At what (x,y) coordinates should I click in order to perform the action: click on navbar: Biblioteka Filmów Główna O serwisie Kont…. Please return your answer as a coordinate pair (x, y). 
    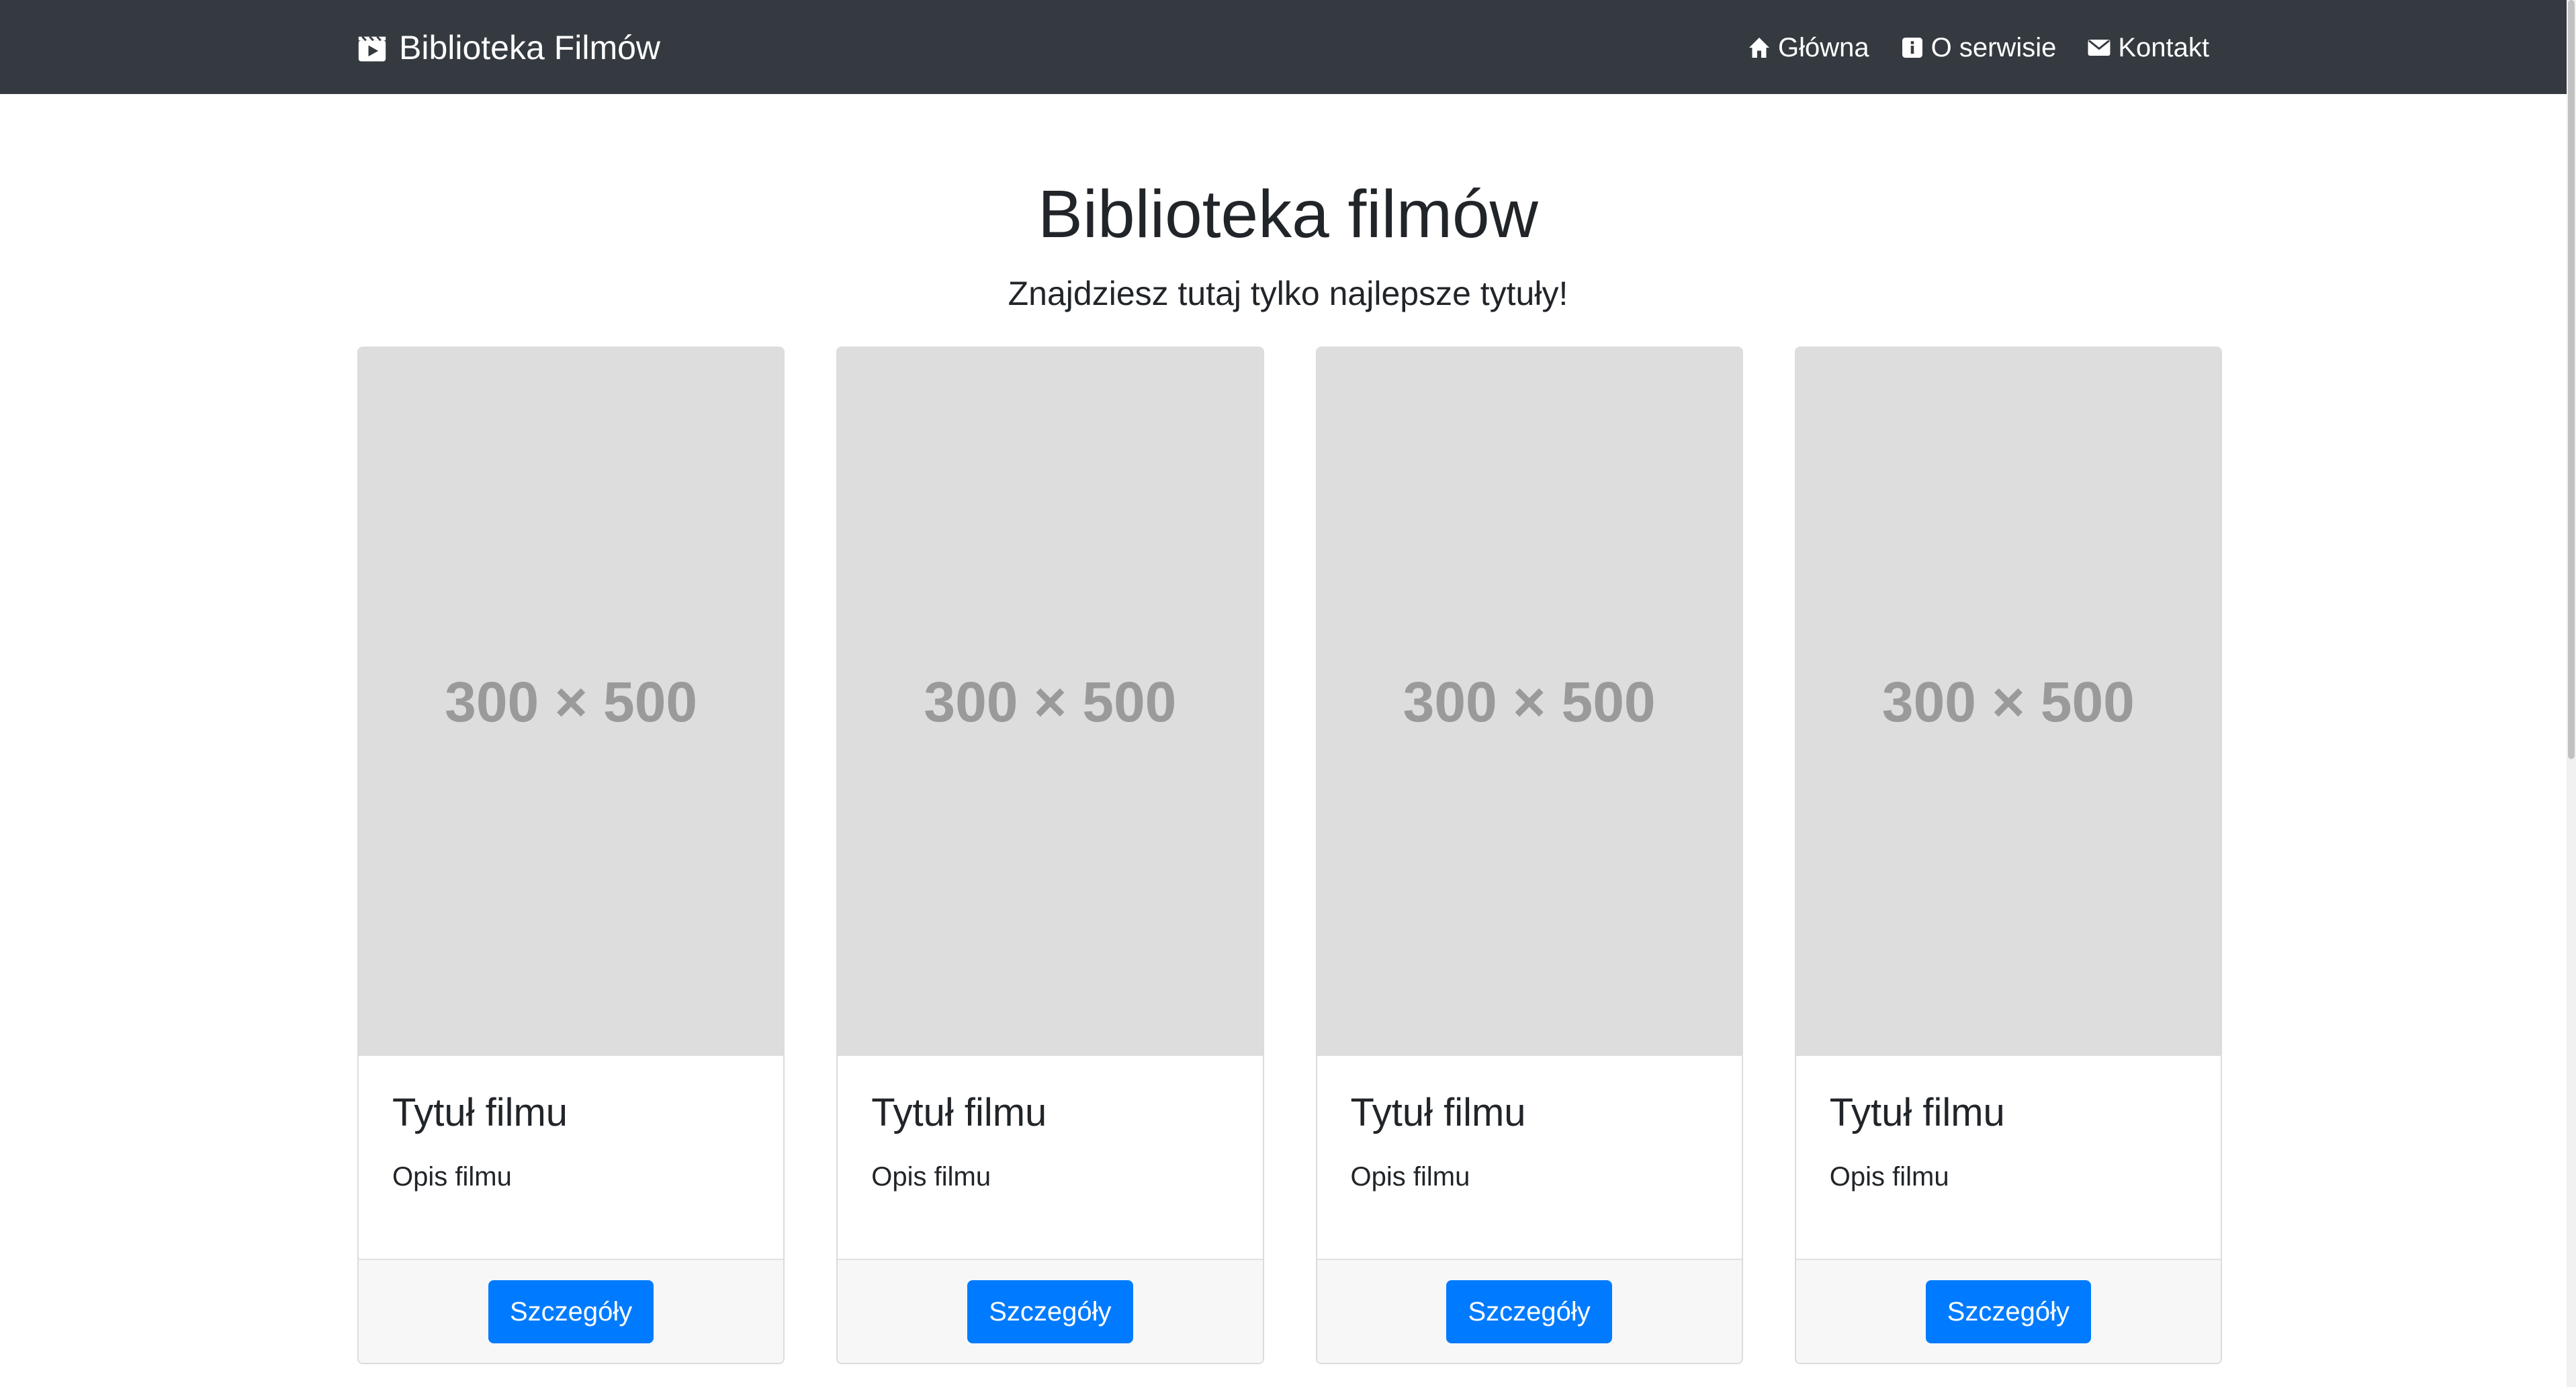
    Looking at the image, I should click on (1288, 47).